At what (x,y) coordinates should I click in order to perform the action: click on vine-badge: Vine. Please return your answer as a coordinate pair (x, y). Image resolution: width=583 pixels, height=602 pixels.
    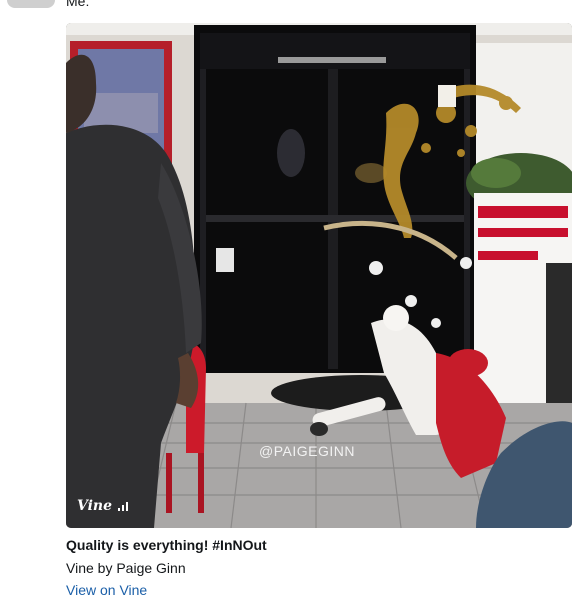
    Looking at the image, I should click on (103, 506).